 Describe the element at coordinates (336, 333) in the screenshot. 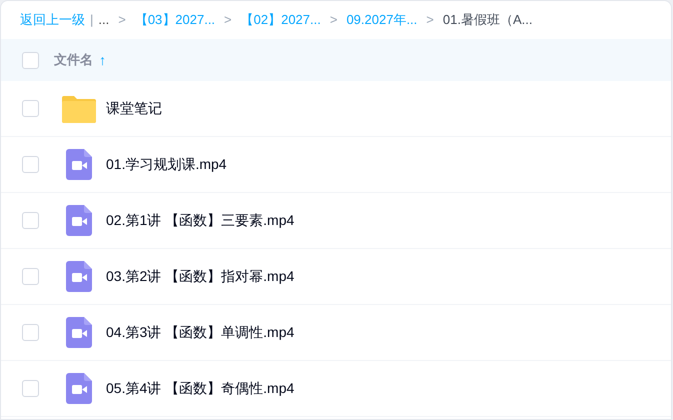

I see `file-row: 04.第3讲 【函数】单调性.mp4` at that location.